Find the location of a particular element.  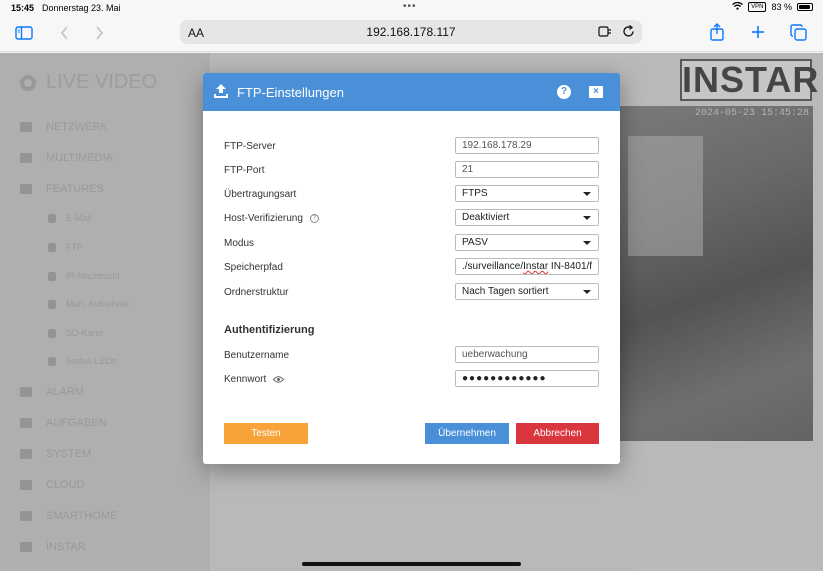

address-bar: AA 192.168.178.117 is located at coordinates (411, 32).